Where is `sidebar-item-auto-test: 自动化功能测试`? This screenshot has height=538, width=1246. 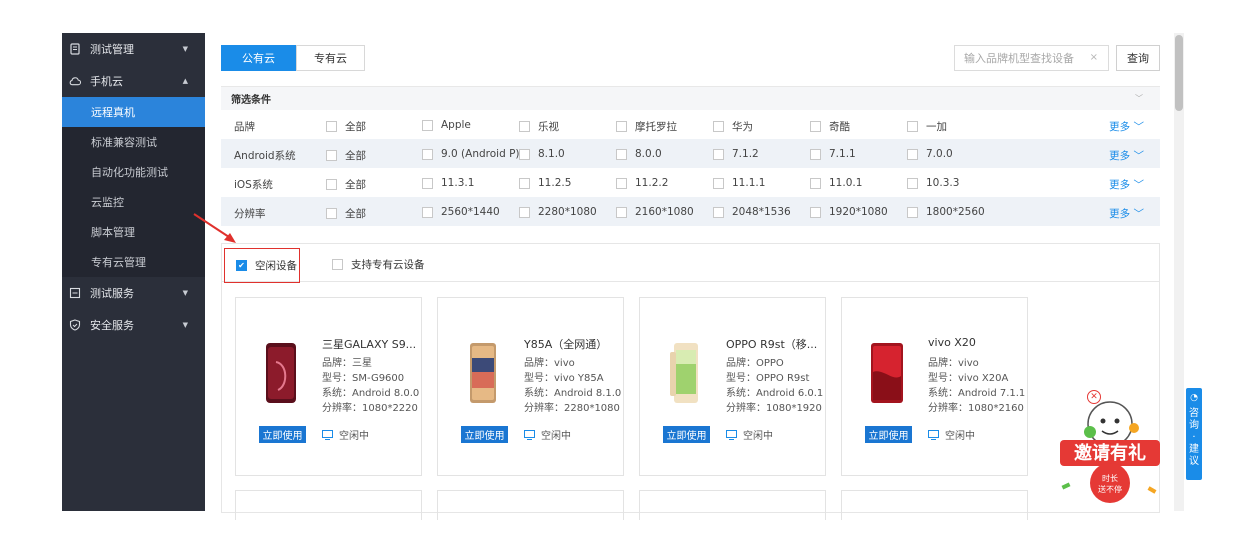 sidebar-item-auto-test: 自动化功能测试 is located at coordinates (133, 172).